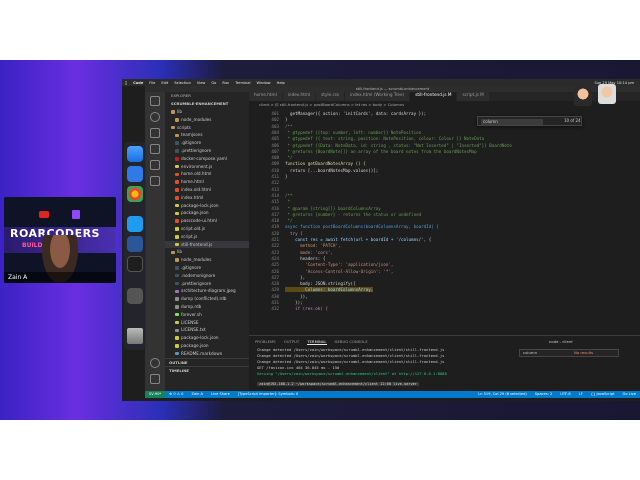 This screenshot has height=480, width=640. What do you see at coordinates (325, 163) in the screenshot?
I see `code-line: function getBoardNotesArray () {` at bounding box center [325, 163].